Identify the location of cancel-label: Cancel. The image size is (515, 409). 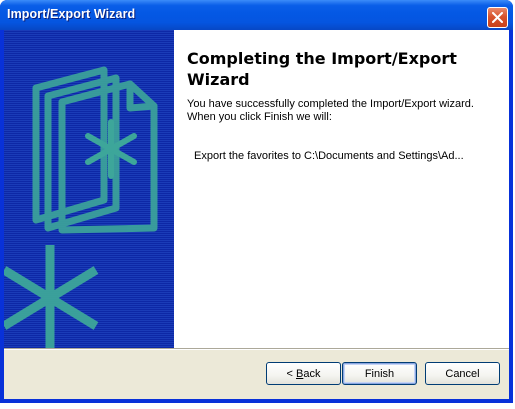
(462, 373).